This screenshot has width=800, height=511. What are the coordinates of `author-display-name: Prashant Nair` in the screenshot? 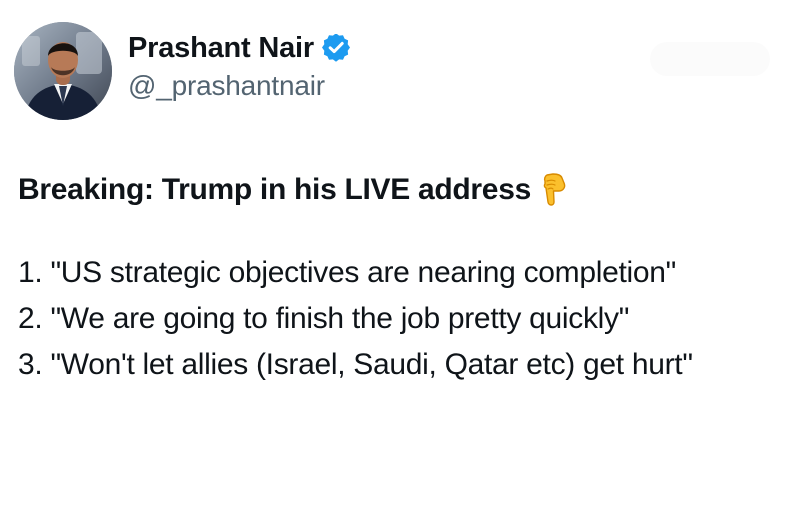 It's located at (221, 48).